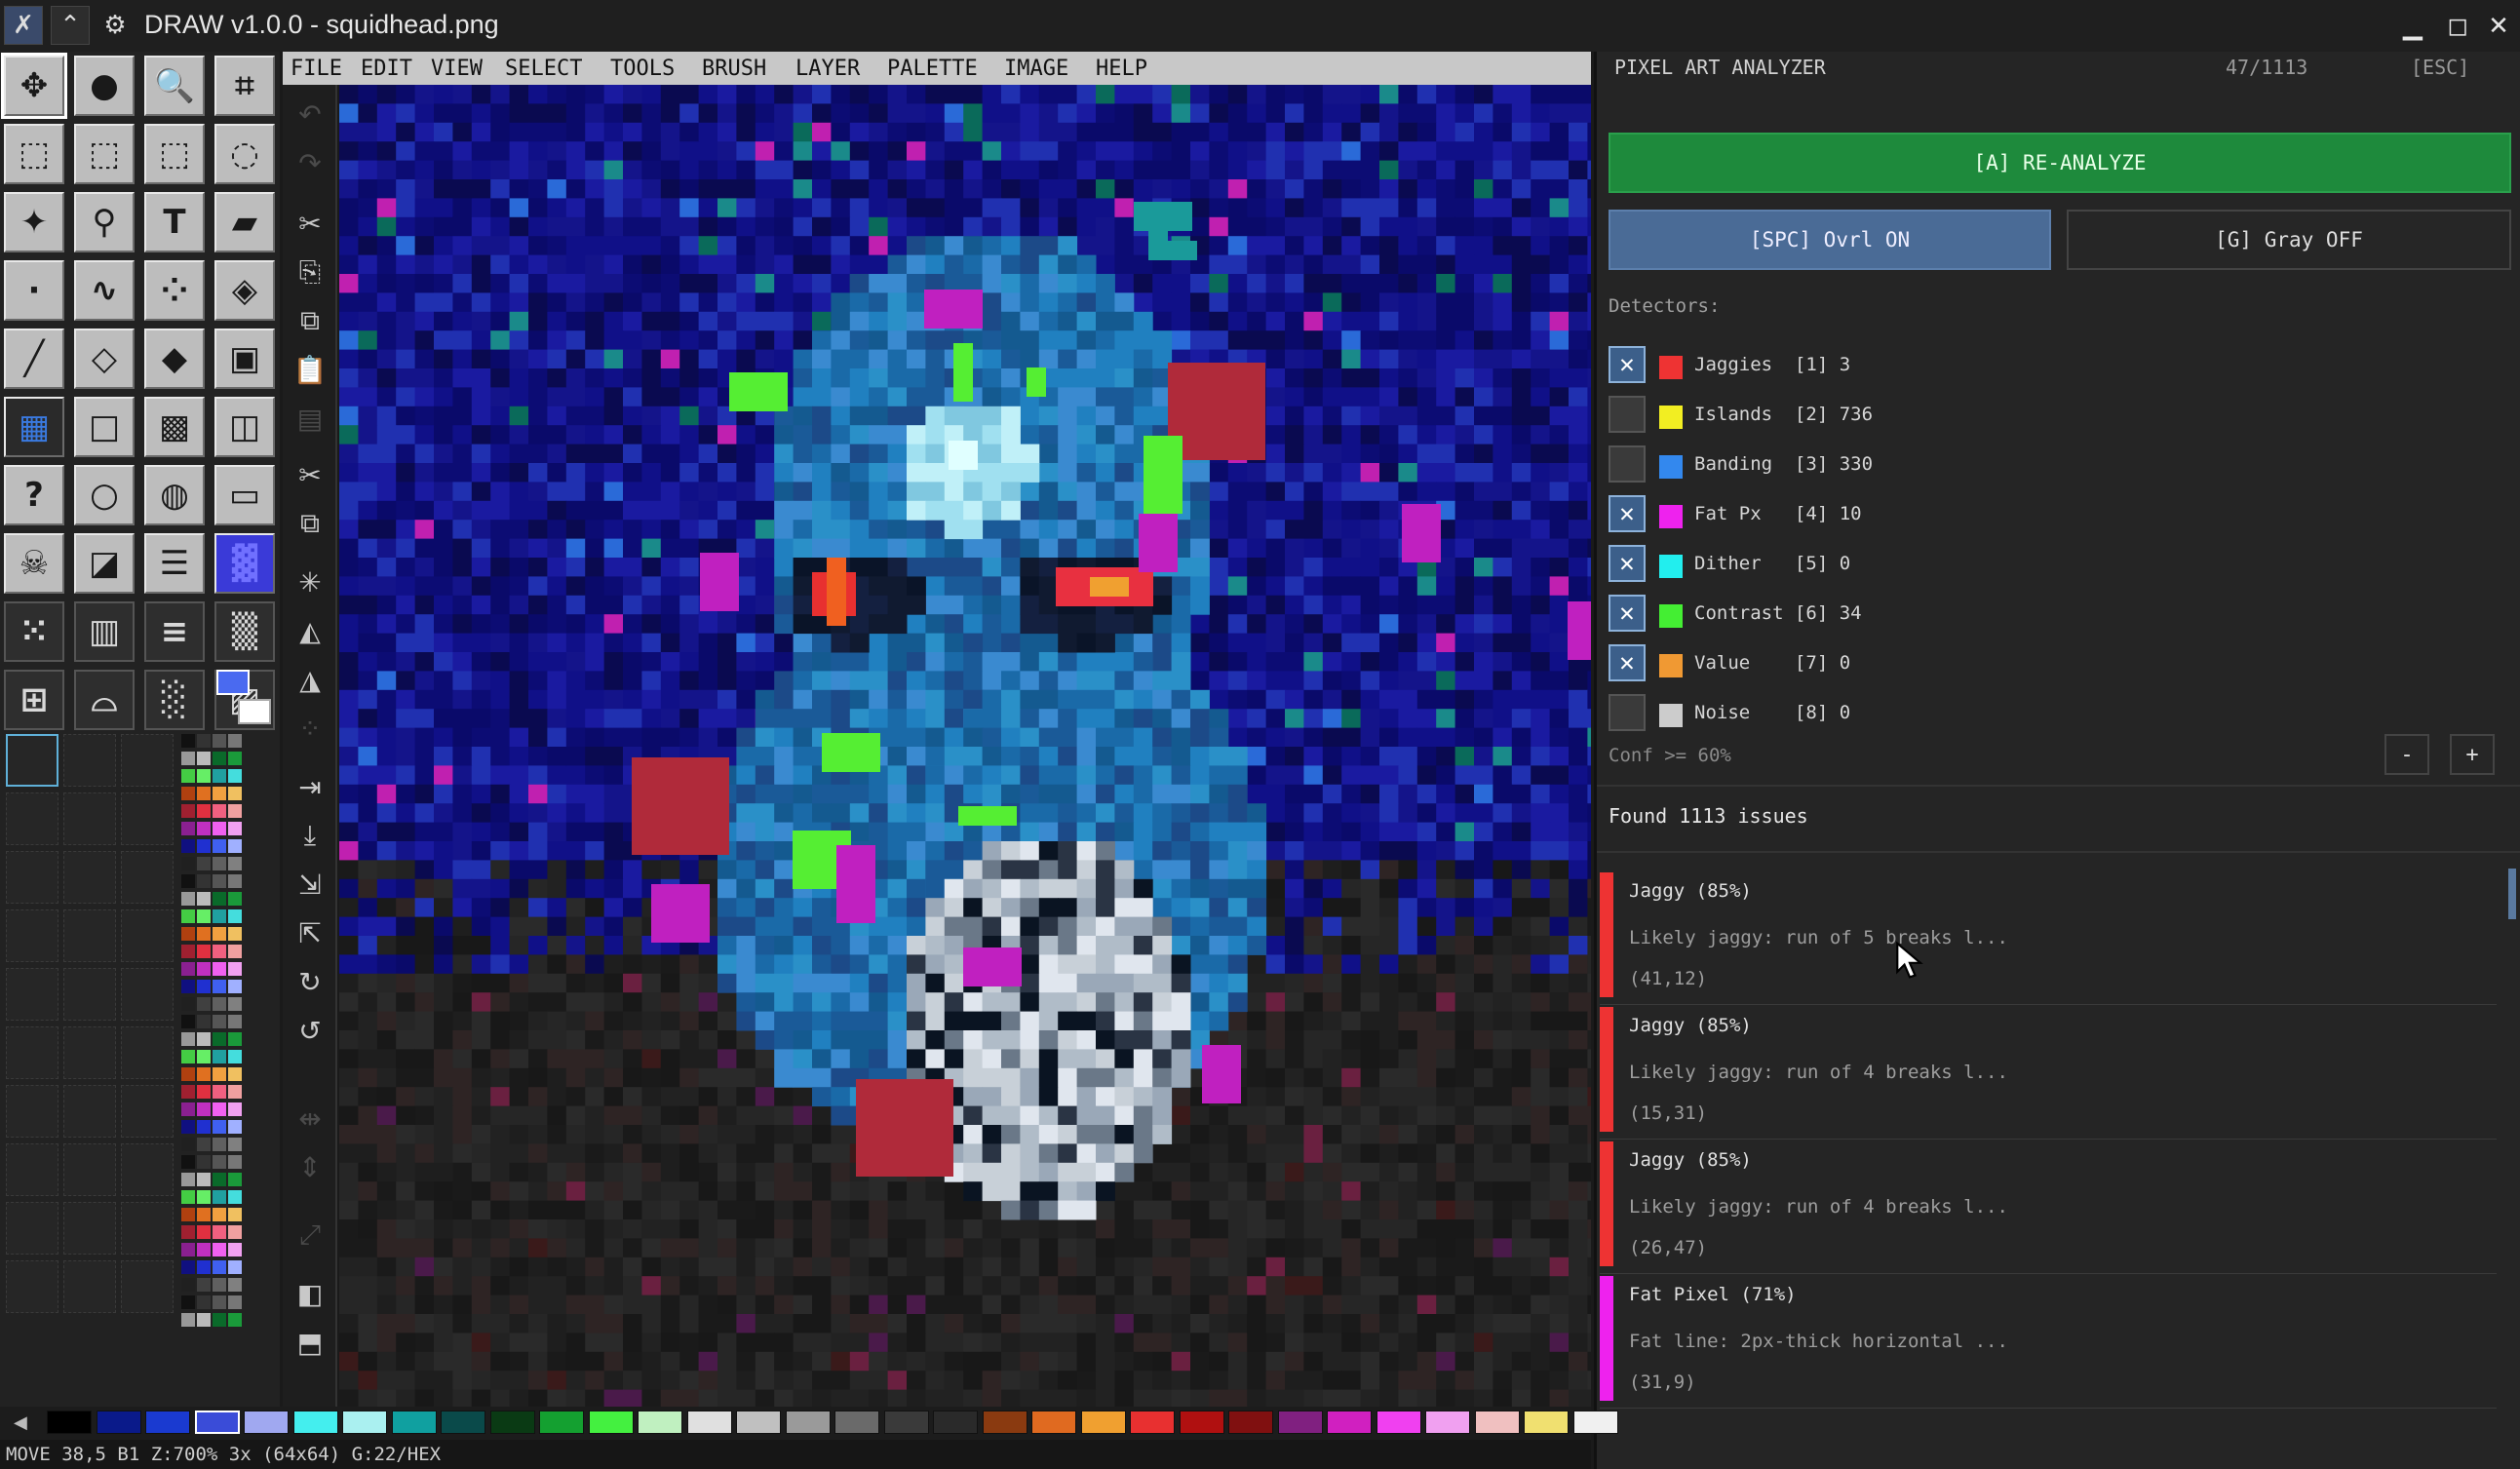  I want to click on save-tool-icon: ▣, so click(244, 359).